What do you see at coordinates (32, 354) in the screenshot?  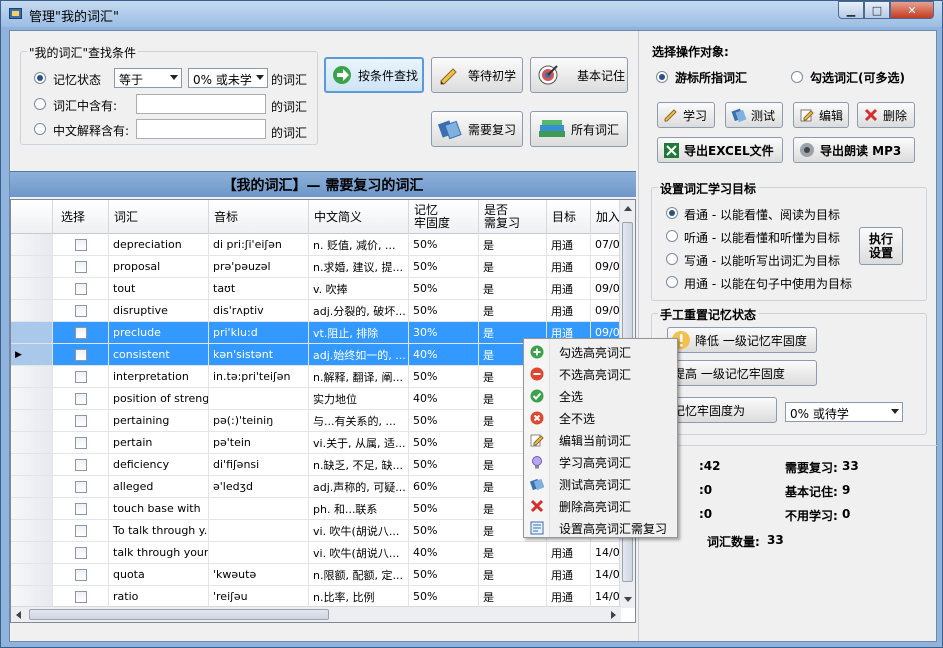 I see `row-header: ▶` at bounding box center [32, 354].